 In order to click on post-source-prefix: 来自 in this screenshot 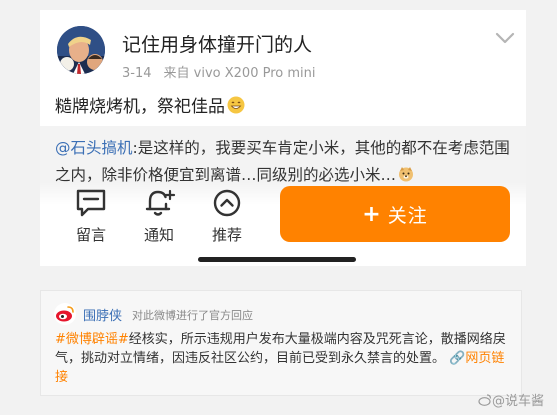, I will do `click(176, 73)`.